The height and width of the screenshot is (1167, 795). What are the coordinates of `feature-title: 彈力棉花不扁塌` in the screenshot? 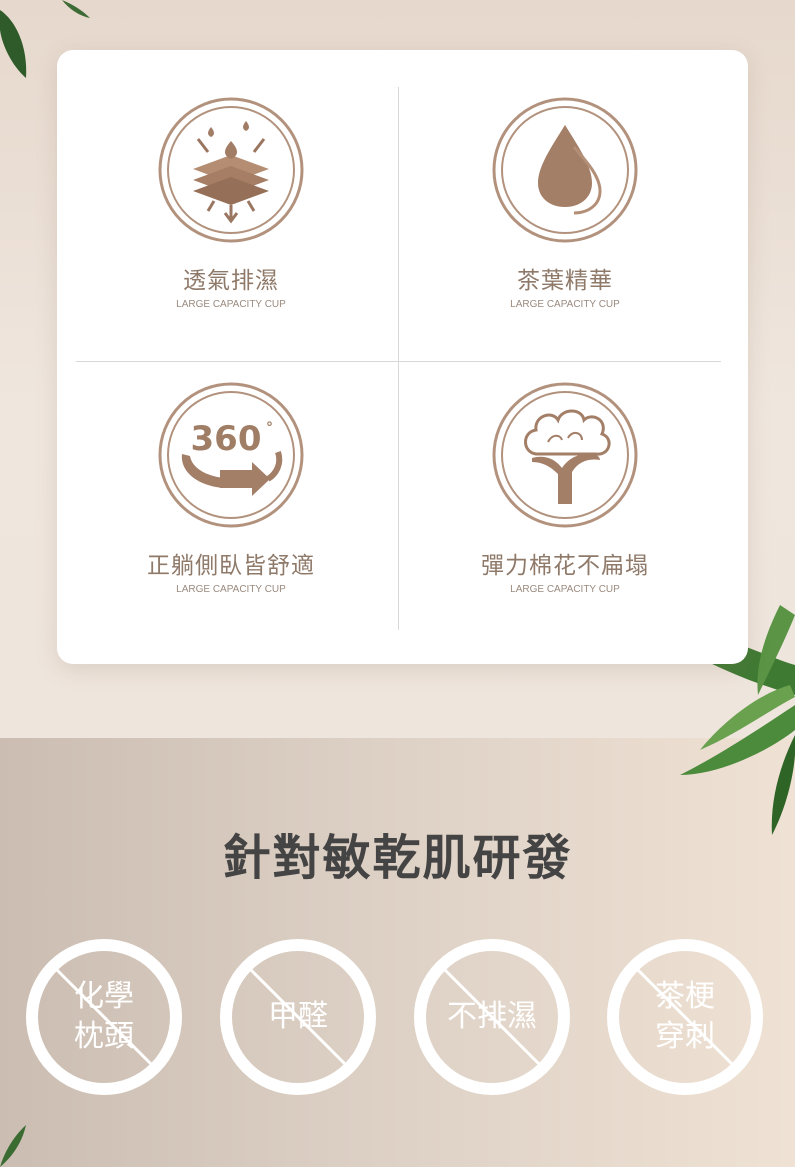 It's located at (565, 566).